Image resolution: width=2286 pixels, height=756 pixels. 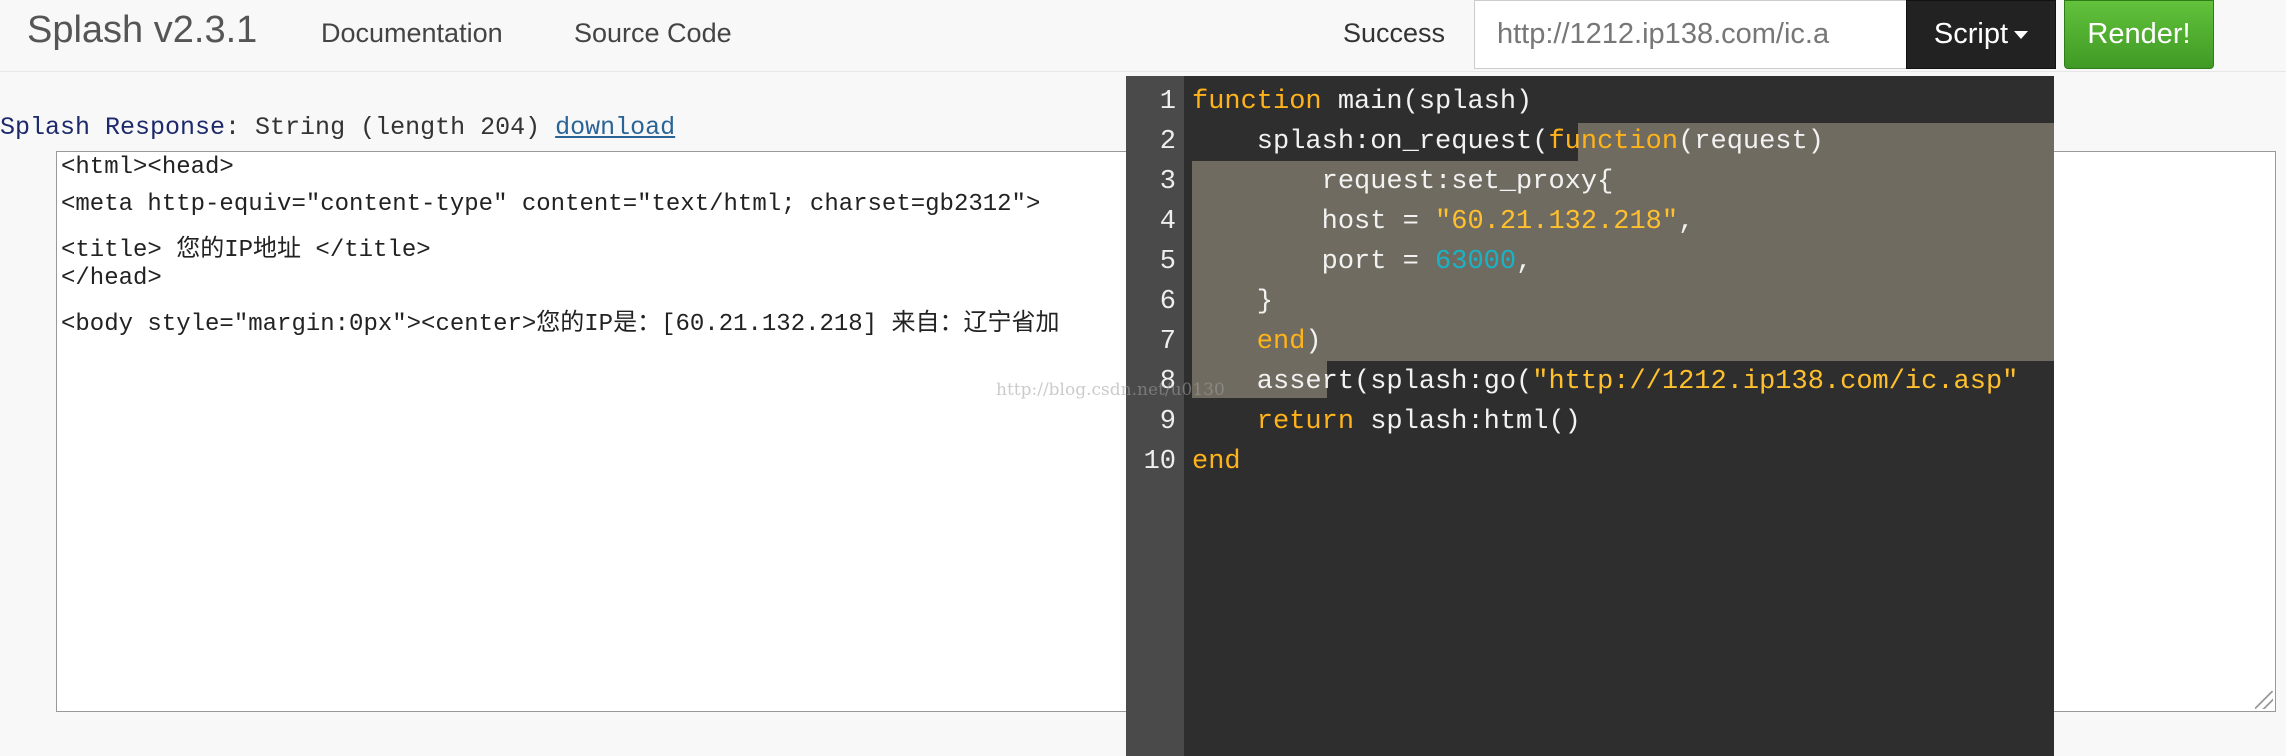 I want to click on response-info: : String (length 204), so click(x=383, y=127).